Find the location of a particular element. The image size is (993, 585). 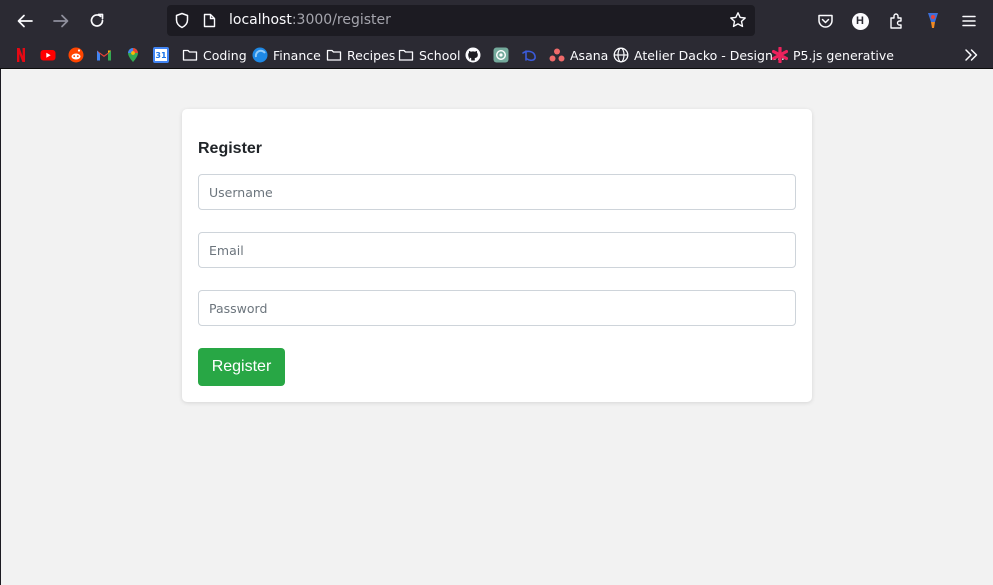

url-path: :3000/register is located at coordinates (341, 20).